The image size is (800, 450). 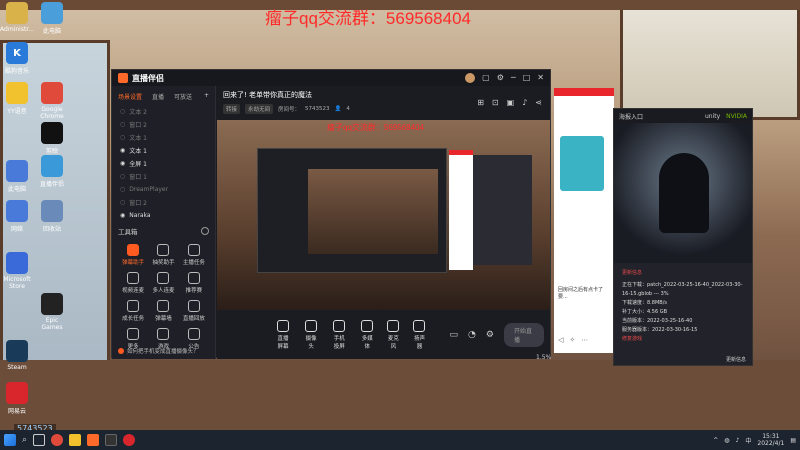 What do you see at coordinates (163, 163) in the screenshot?
I see `layer-item: ◉ 全屏 1` at bounding box center [163, 163].